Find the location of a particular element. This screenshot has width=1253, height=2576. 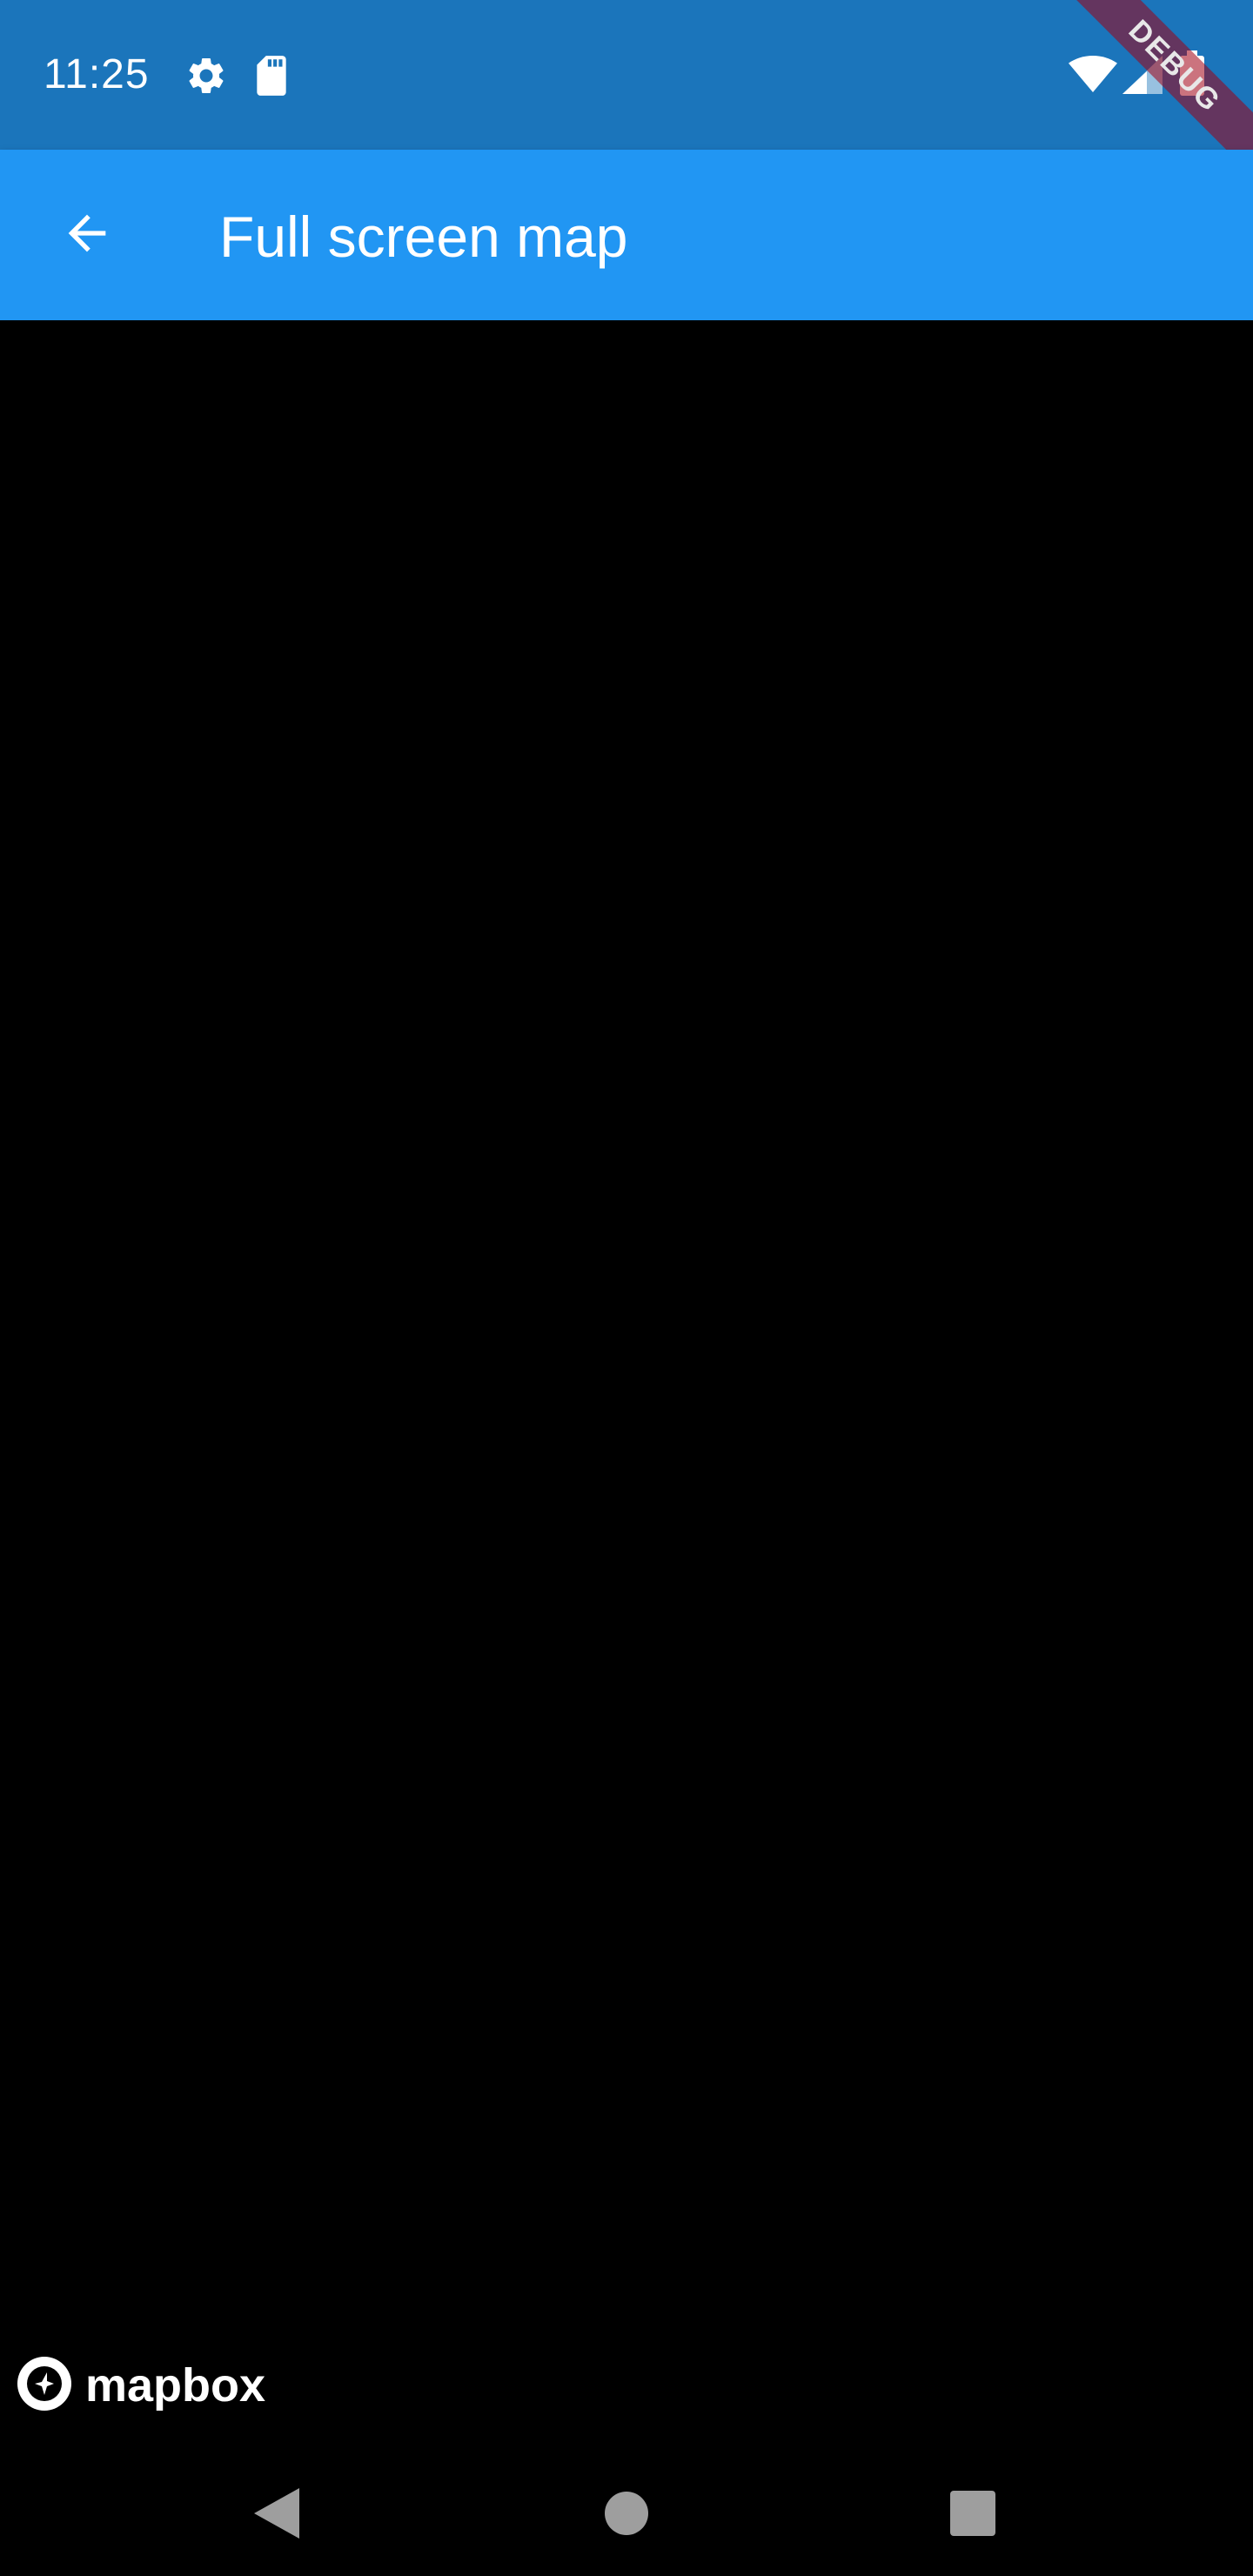

status-bar: 11:25 DEBUG is located at coordinates (626, 106).